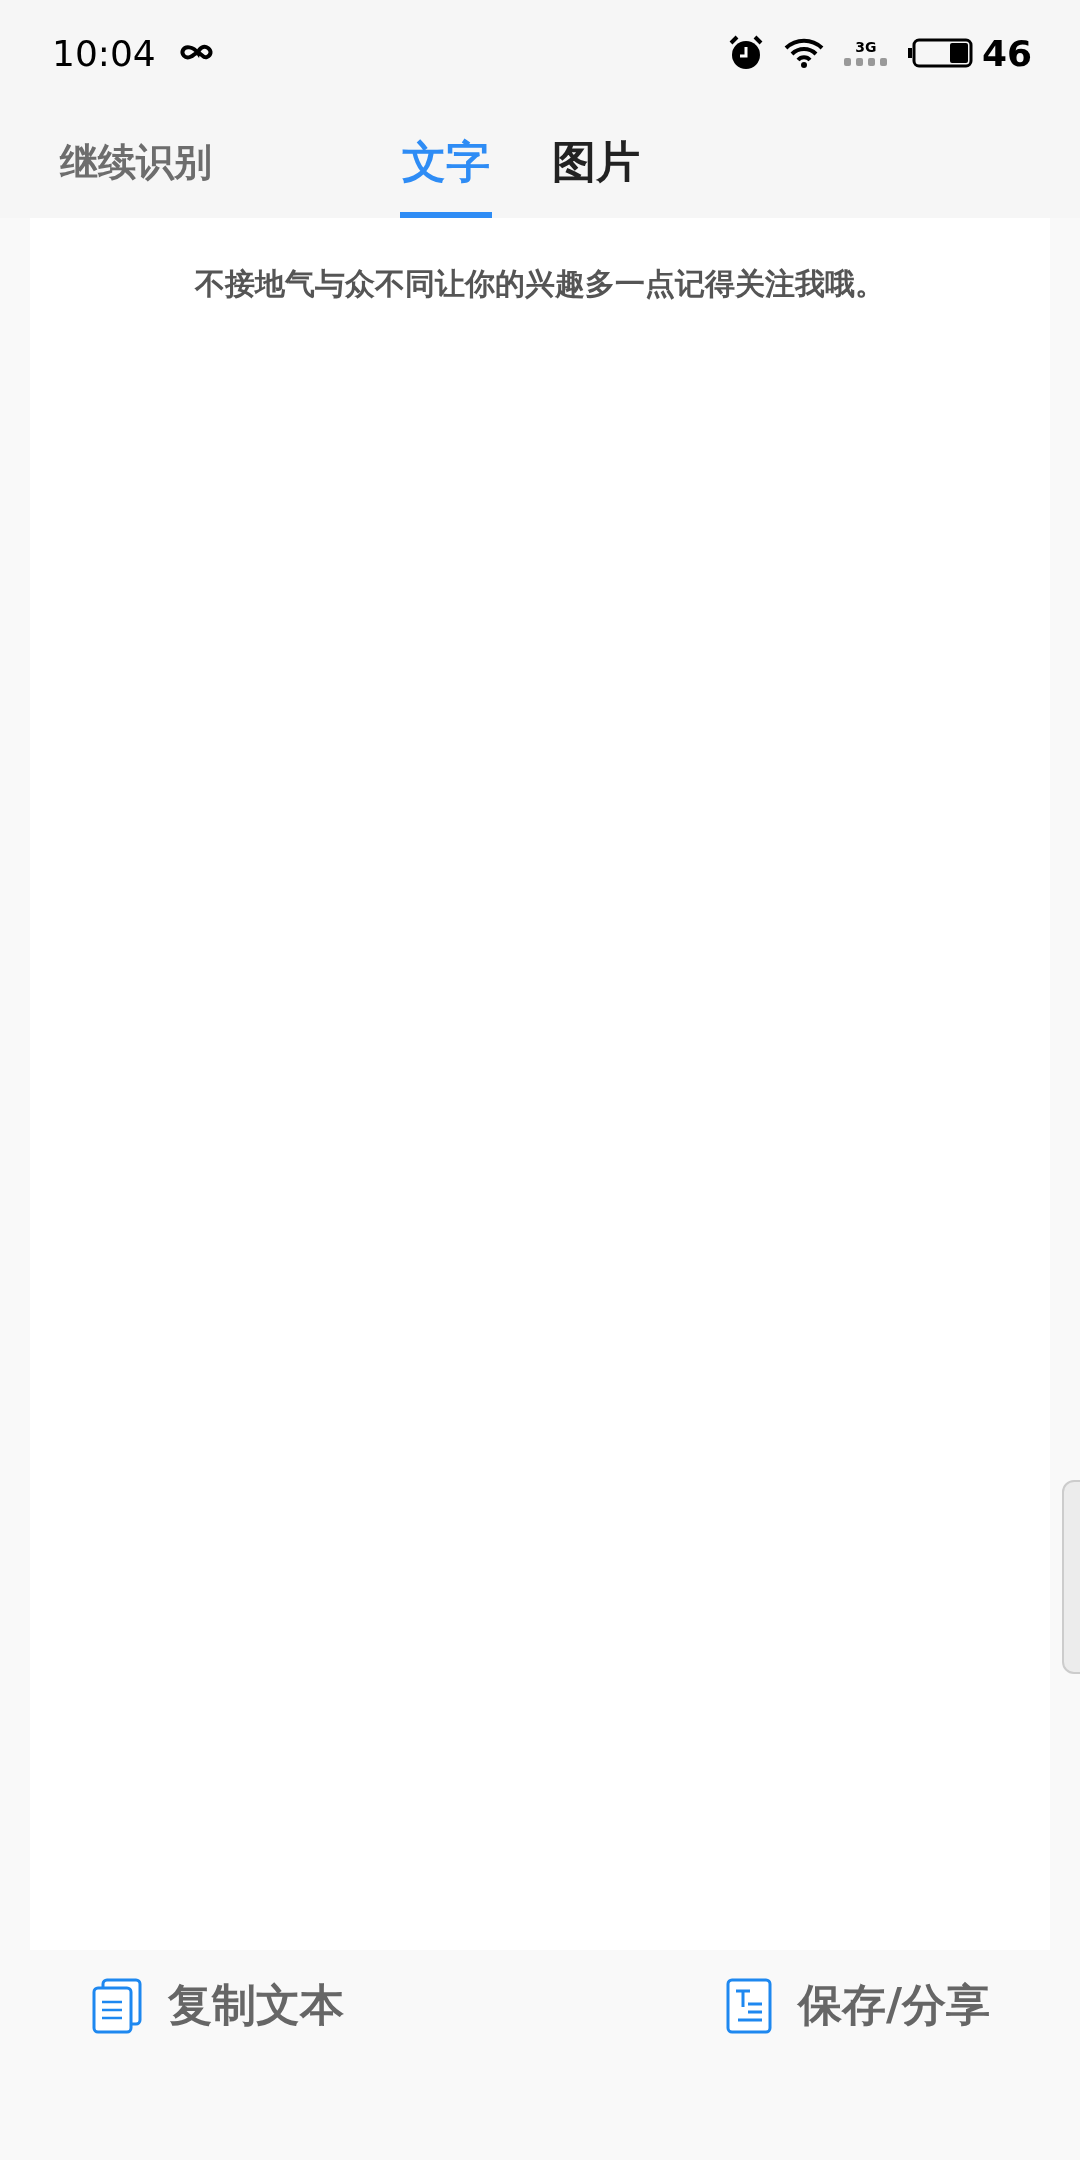 This screenshot has height=2160, width=1080. What do you see at coordinates (745, 53) in the screenshot?
I see `alarm-icon` at bounding box center [745, 53].